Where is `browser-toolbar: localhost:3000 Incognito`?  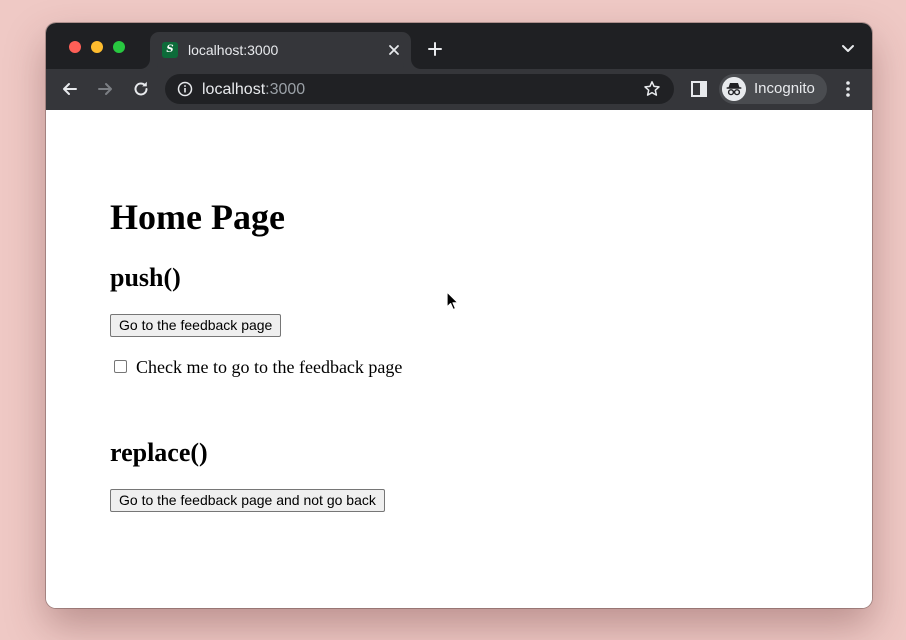 browser-toolbar: localhost:3000 Incognito is located at coordinates (459, 90).